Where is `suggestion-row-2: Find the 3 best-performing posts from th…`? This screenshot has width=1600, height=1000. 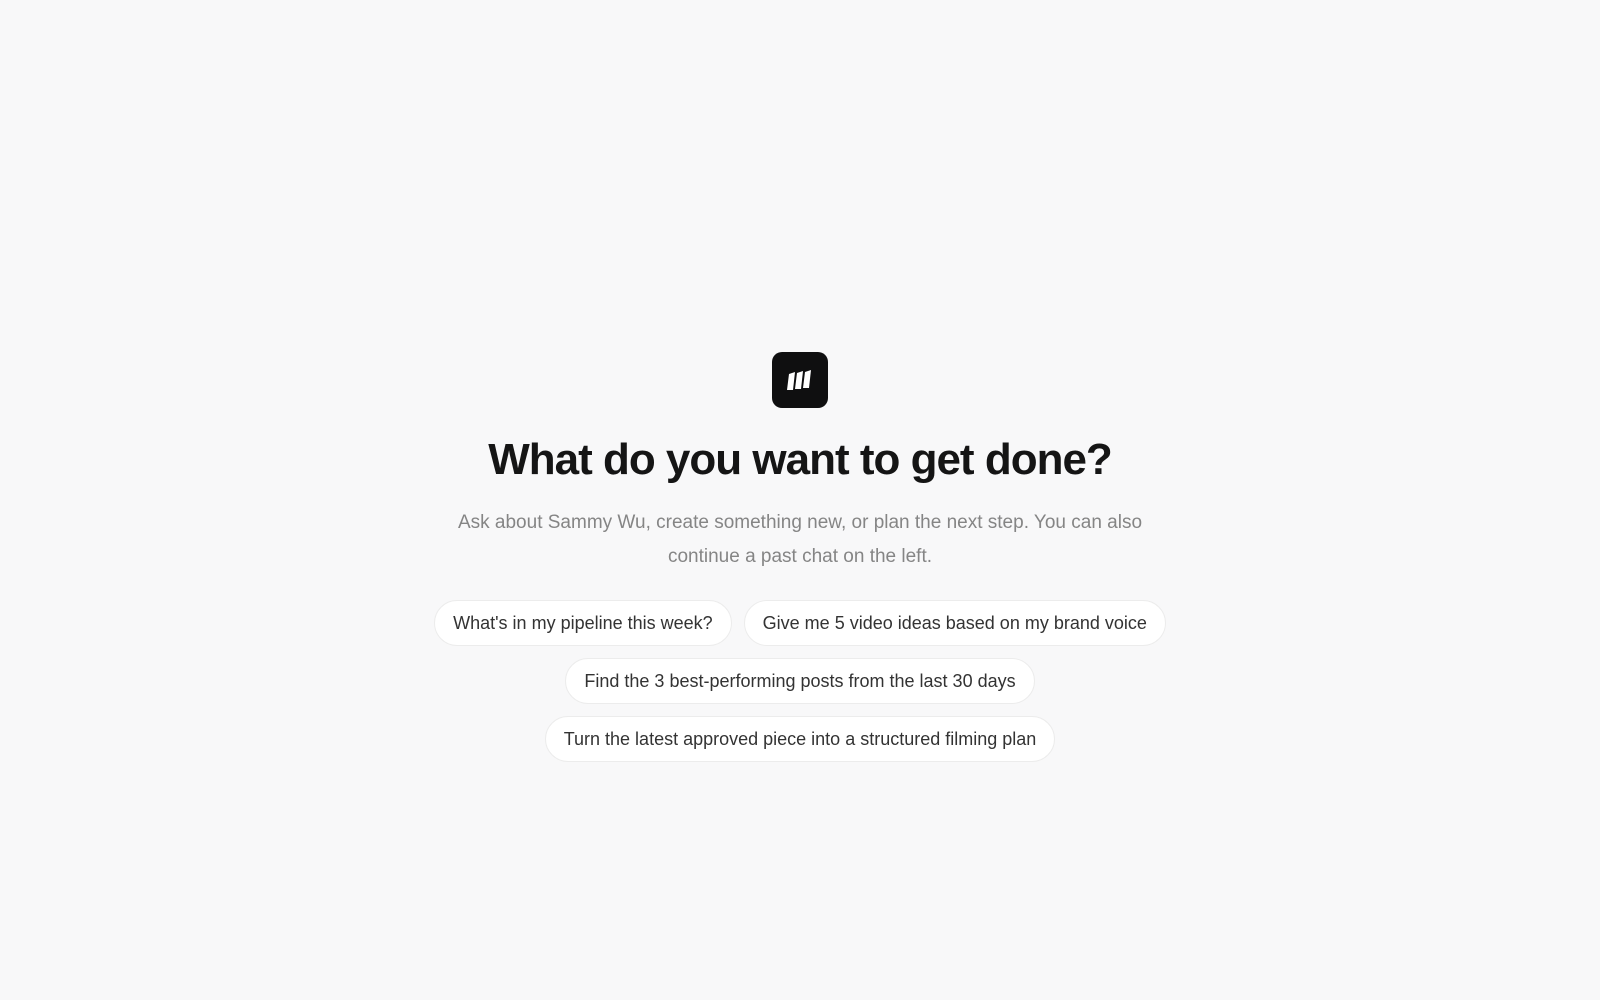 suggestion-row-2: Find the 3 best-performing posts from th… is located at coordinates (800, 681).